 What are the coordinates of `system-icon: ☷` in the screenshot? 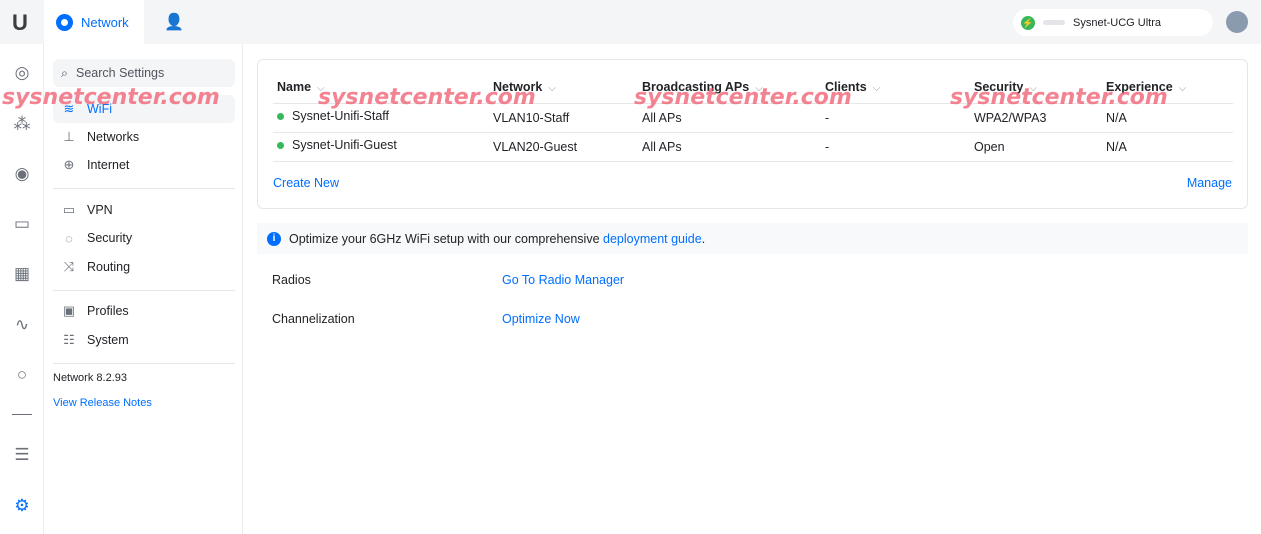 It's located at (69, 339).